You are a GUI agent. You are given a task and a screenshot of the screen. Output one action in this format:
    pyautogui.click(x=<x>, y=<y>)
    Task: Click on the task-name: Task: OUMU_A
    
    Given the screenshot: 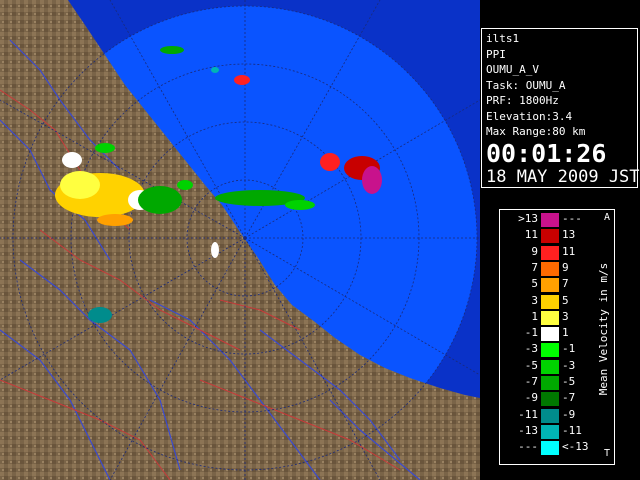 What is the action you would take?
    pyautogui.click(x=526, y=85)
    